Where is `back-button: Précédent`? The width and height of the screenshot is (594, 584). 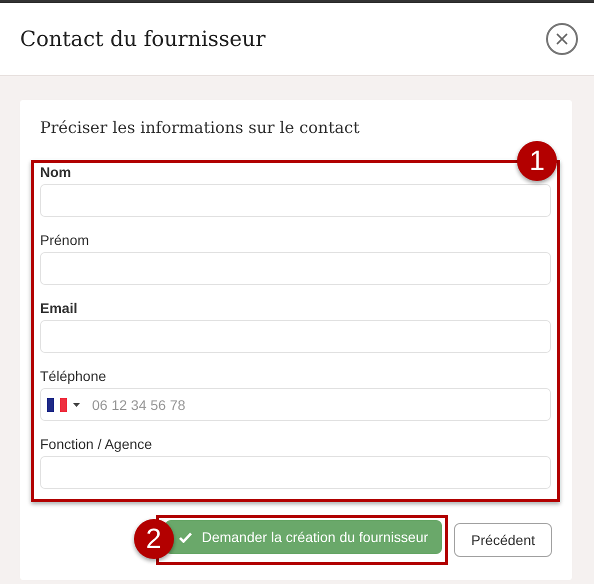
back-button: Précédent is located at coordinates (503, 540).